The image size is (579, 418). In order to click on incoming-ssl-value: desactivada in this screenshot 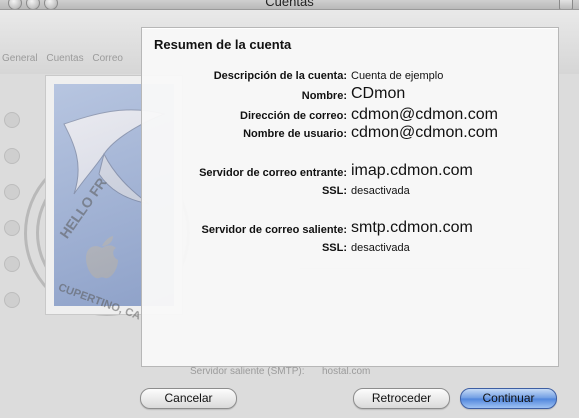, I will do `click(380, 191)`.